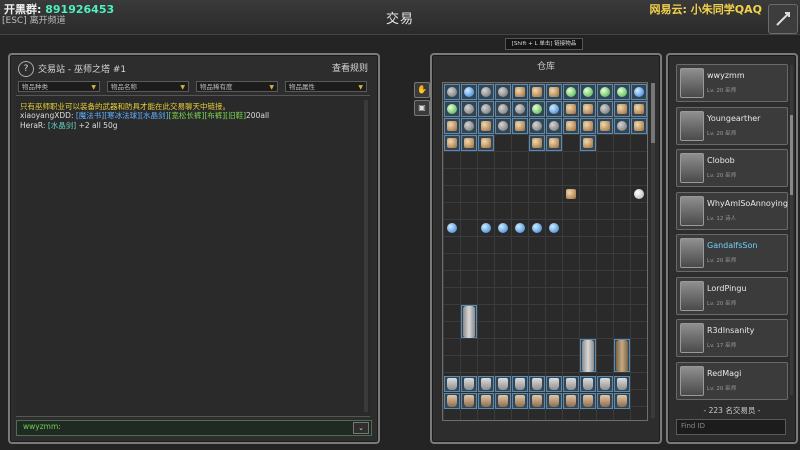  Describe the element at coordinates (235, 115) in the screenshot. I see `item-link: [旧鞋]` at that location.